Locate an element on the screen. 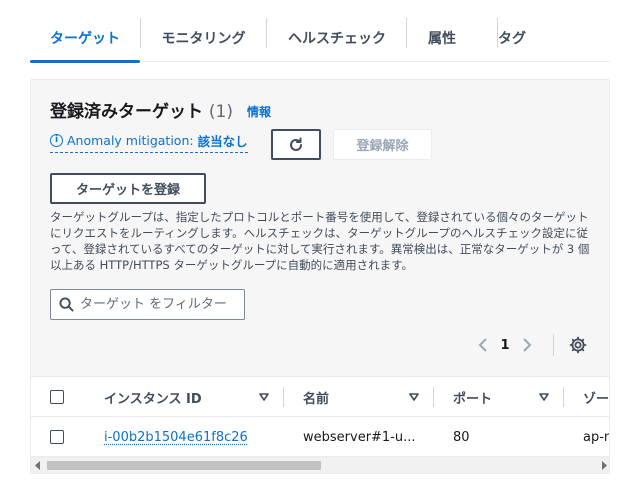 Image resolution: width=642 pixels, height=485 pixels. filter-input is located at coordinates (155, 304).